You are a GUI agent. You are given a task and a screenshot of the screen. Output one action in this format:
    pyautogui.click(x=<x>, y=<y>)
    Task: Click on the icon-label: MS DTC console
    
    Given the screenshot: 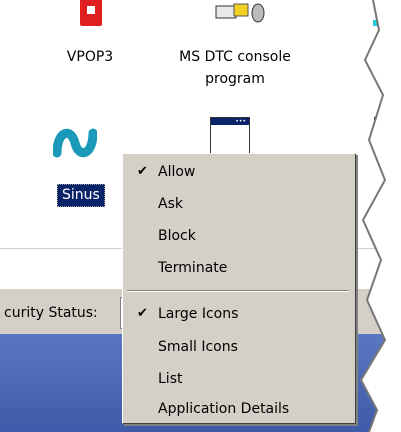 What is the action you would take?
    pyautogui.click(x=235, y=57)
    